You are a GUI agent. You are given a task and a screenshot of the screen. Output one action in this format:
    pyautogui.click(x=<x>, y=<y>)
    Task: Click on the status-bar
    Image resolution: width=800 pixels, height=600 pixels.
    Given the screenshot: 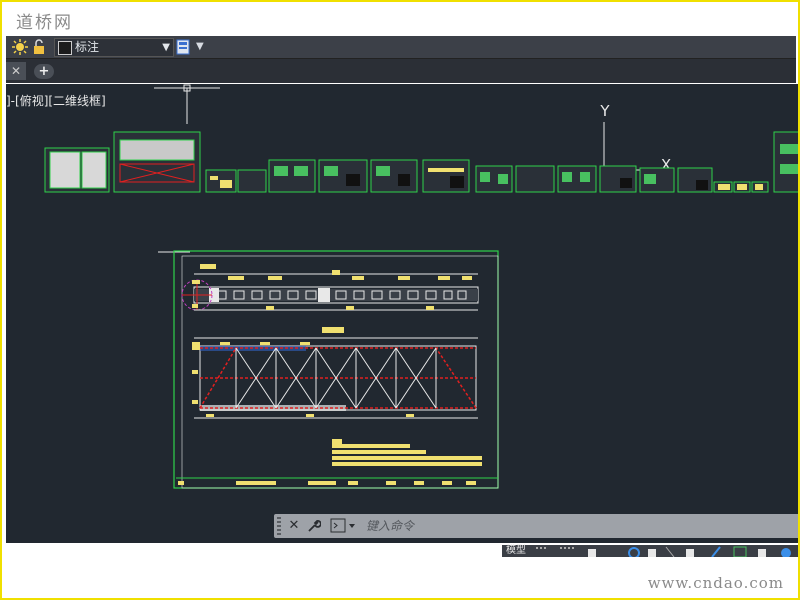 What is the action you would take?
    pyautogui.click(x=650, y=551)
    